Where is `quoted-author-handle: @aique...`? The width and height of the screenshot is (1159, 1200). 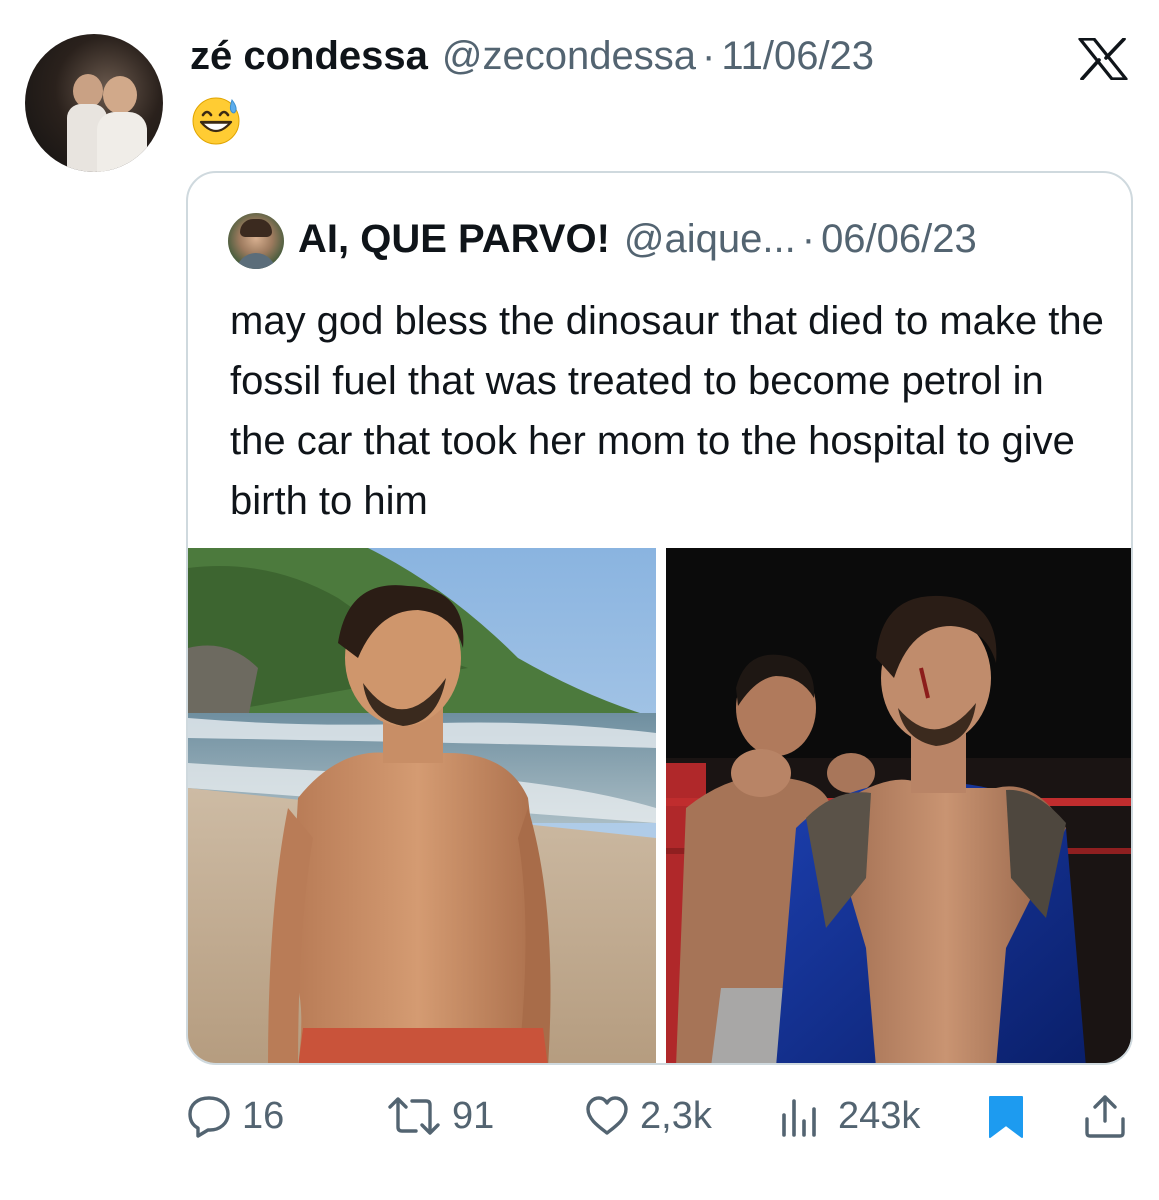
quoted-author-handle: @aique... is located at coordinates (709, 239).